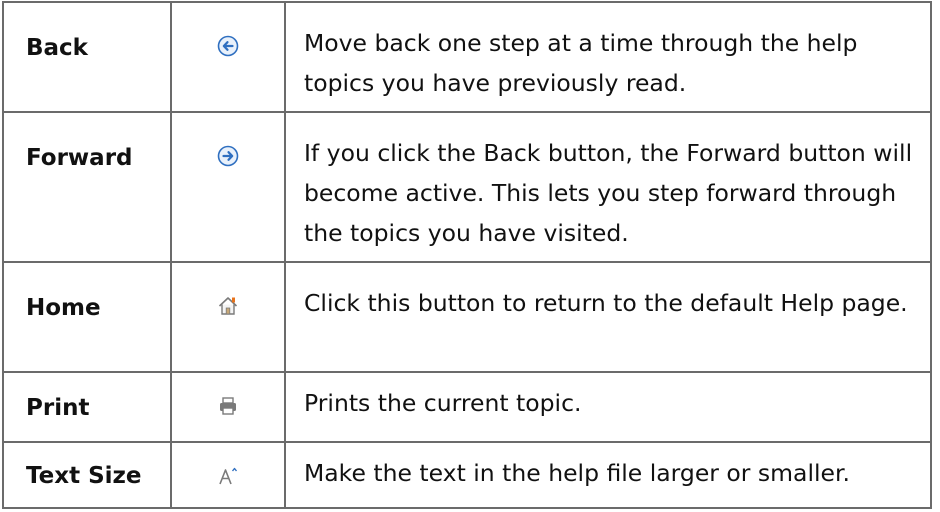  What do you see at coordinates (228, 406) in the screenshot?
I see `printer-icon` at bounding box center [228, 406].